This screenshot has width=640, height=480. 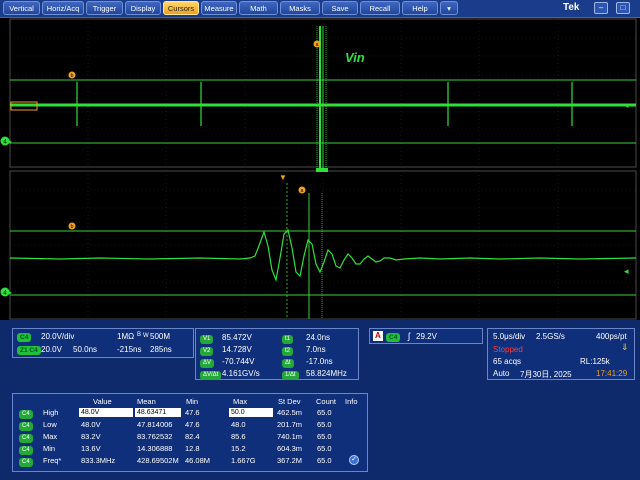 I want to click on rising-edge-icon: ʃ, so click(x=409, y=336).